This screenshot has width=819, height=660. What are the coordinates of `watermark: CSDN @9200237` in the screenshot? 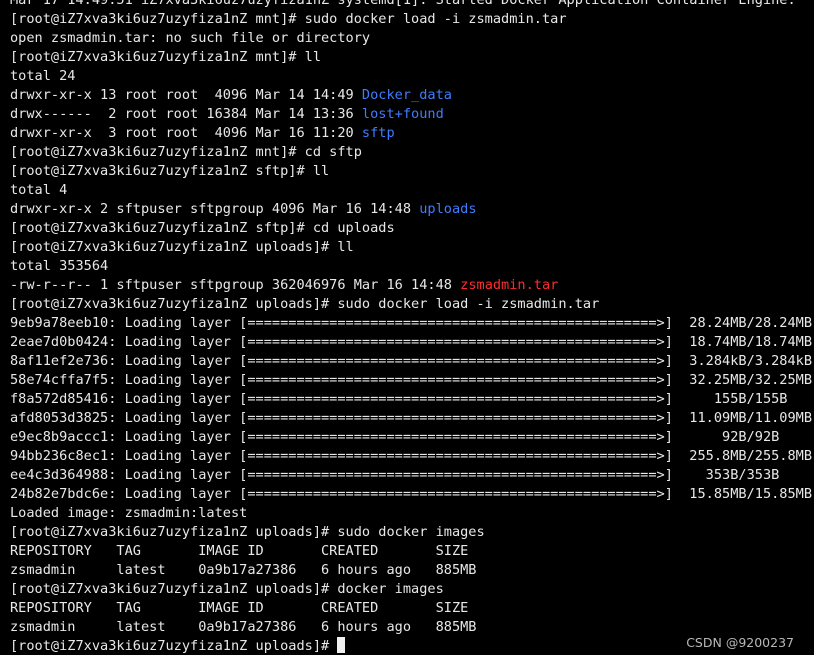 It's located at (740, 642).